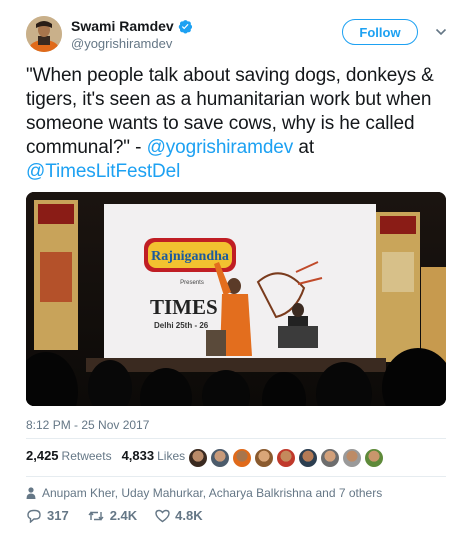  I want to click on retweets-action-count: 2.4K, so click(123, 515).